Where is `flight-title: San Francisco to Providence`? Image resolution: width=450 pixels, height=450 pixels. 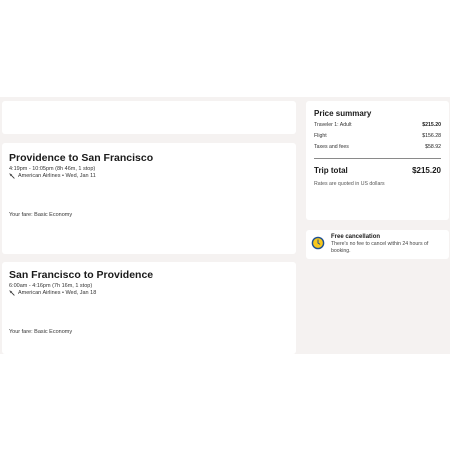
flight-title: San Francisco to Providence is located at coordinates (81, 275).